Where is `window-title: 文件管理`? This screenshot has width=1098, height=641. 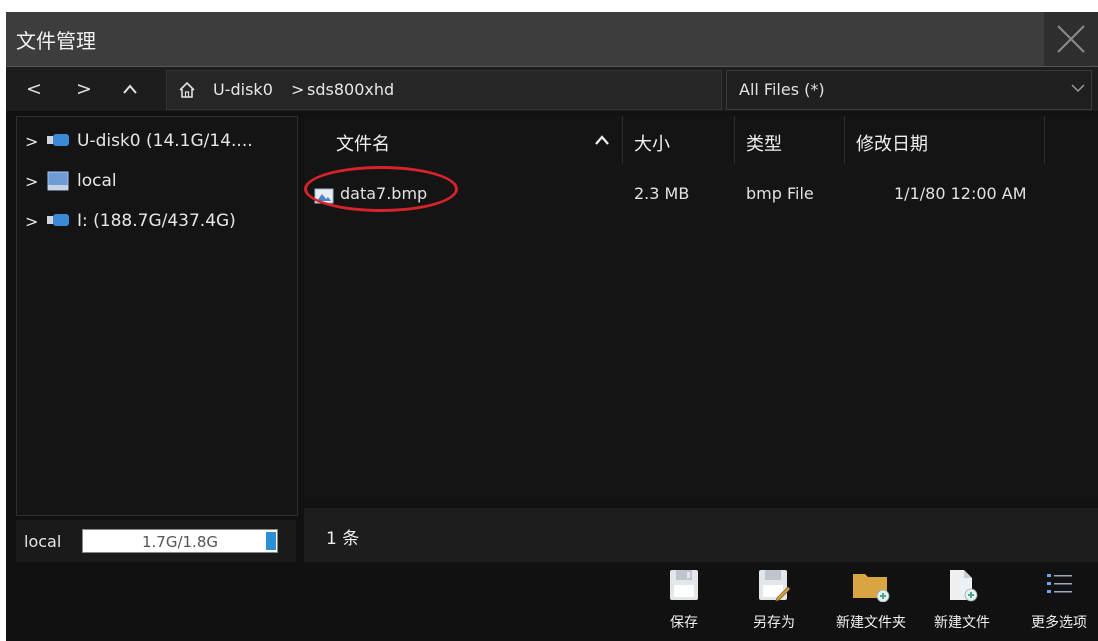
window-title: 文件管理 is located at coordinates (56, 41).